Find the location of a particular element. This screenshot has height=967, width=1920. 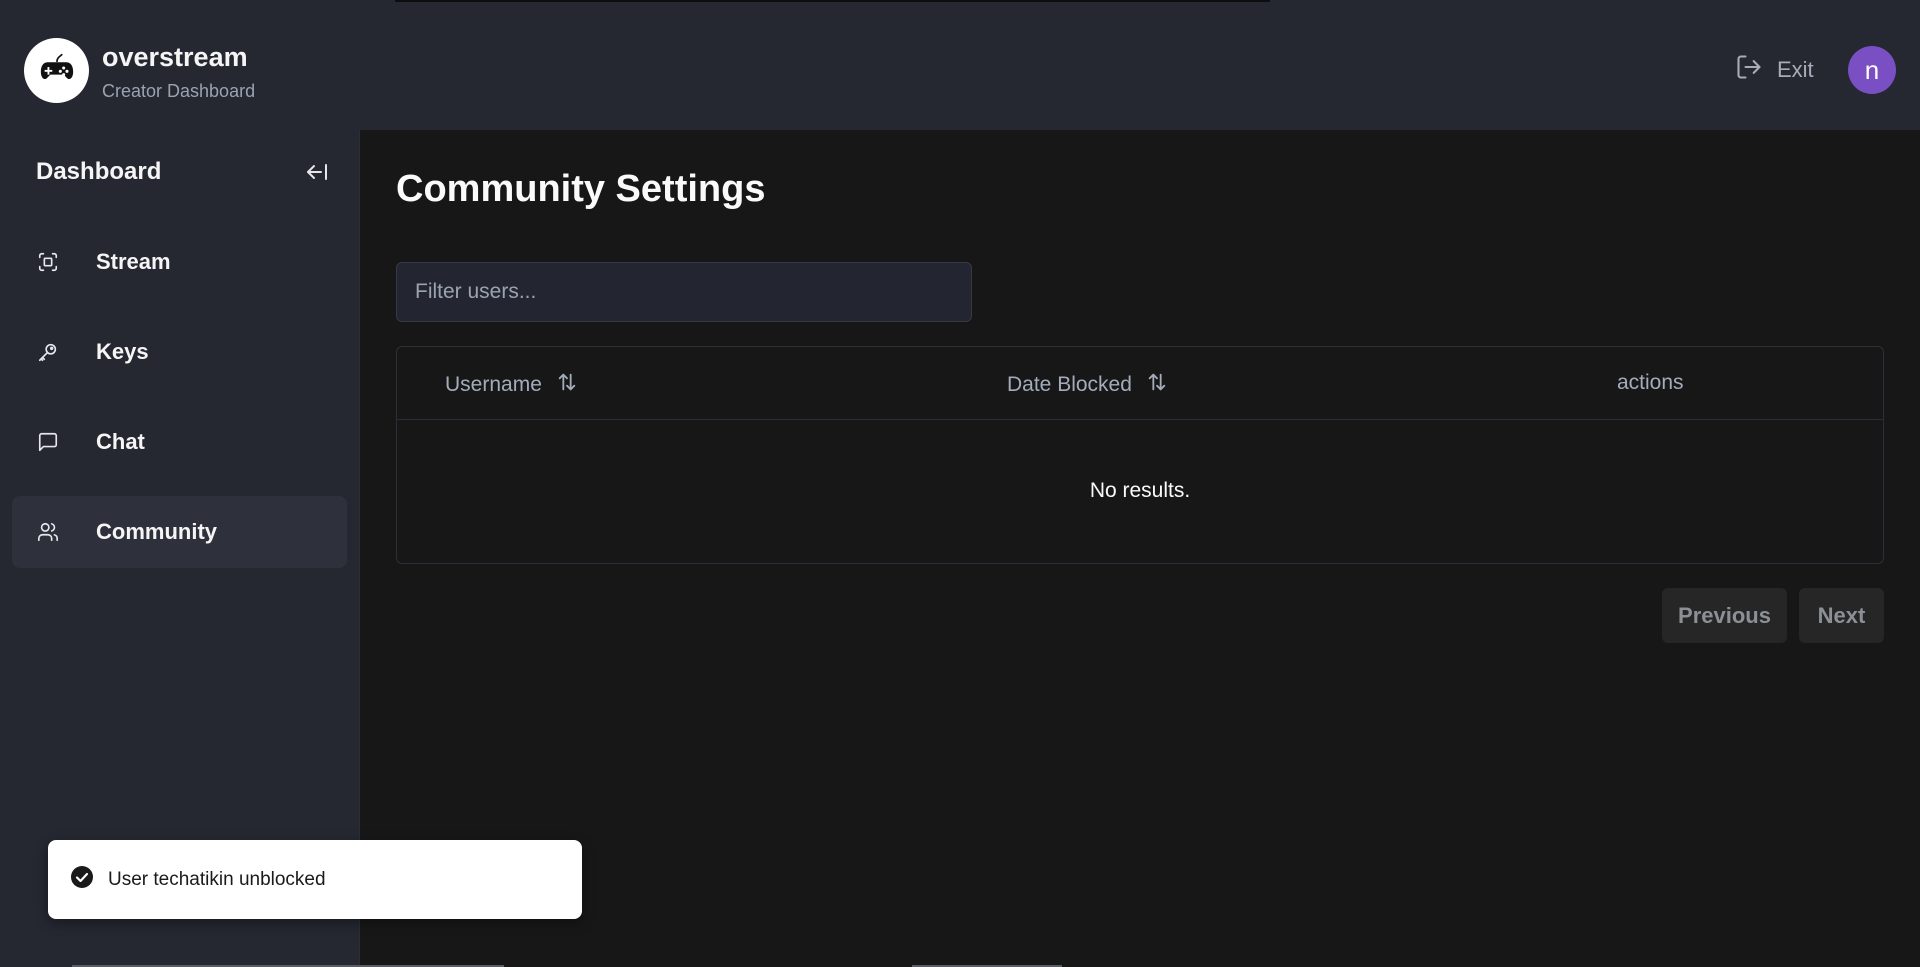

column-header-label: actions is located at coordinates (1650, 382).